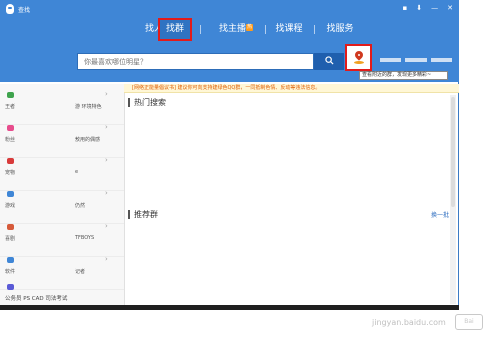 Image resolution: width=500 pixels, height=347 pixels. I want to click on category-label: 宠物, so click(10, 173).